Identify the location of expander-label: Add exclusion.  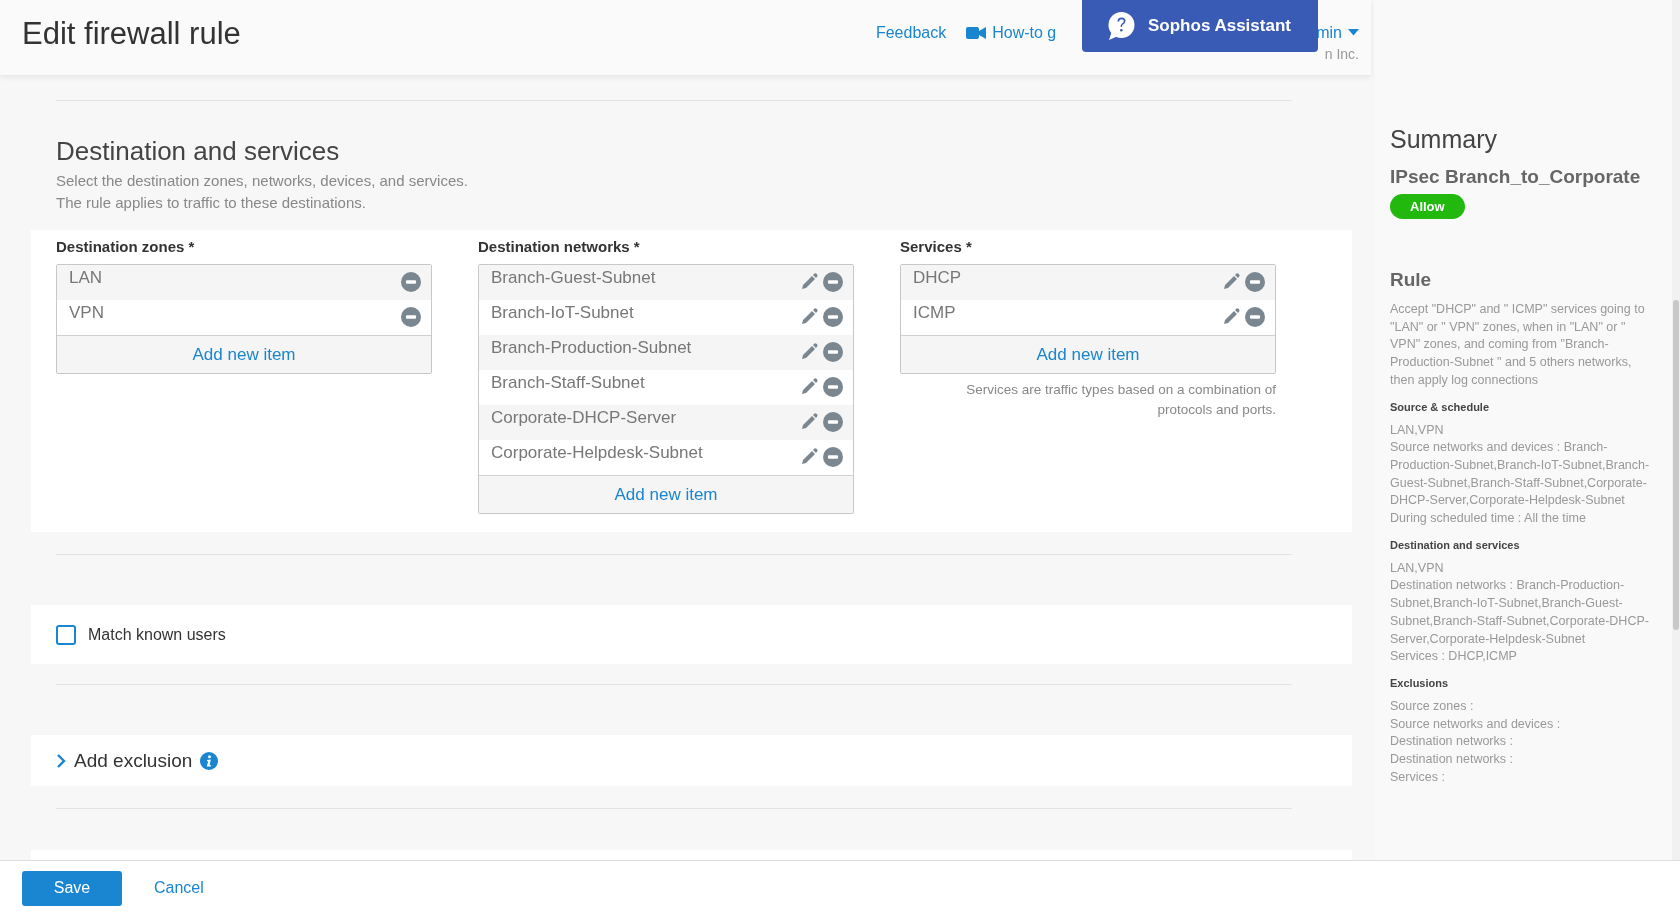
(133, 760).